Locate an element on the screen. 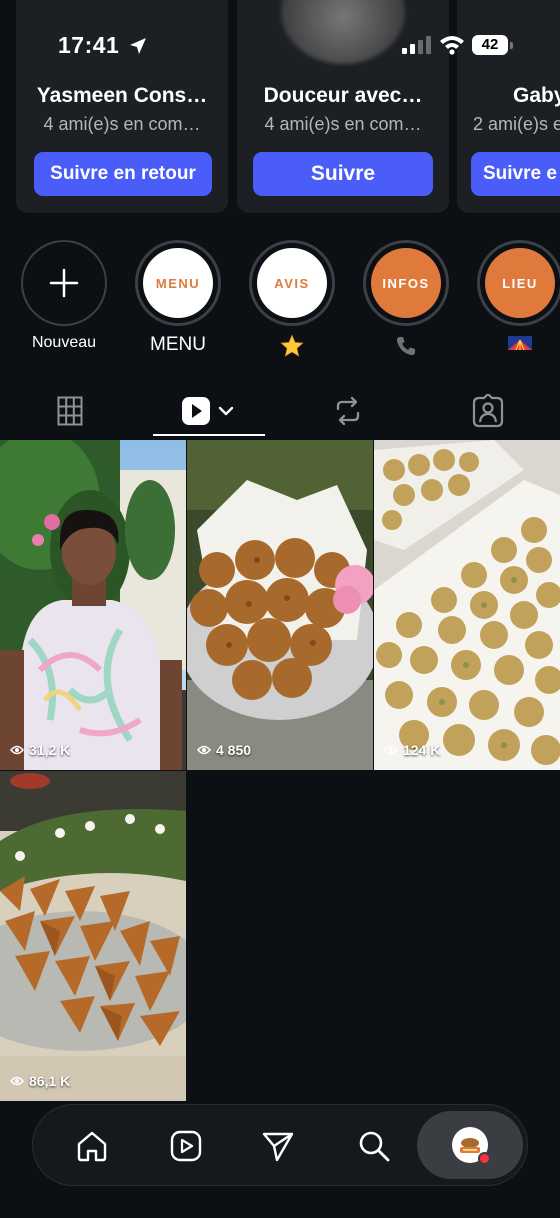 The width and height of the screenshot is (560, 1218). view-count: 31,2 K is located at coordinates (40, 750).